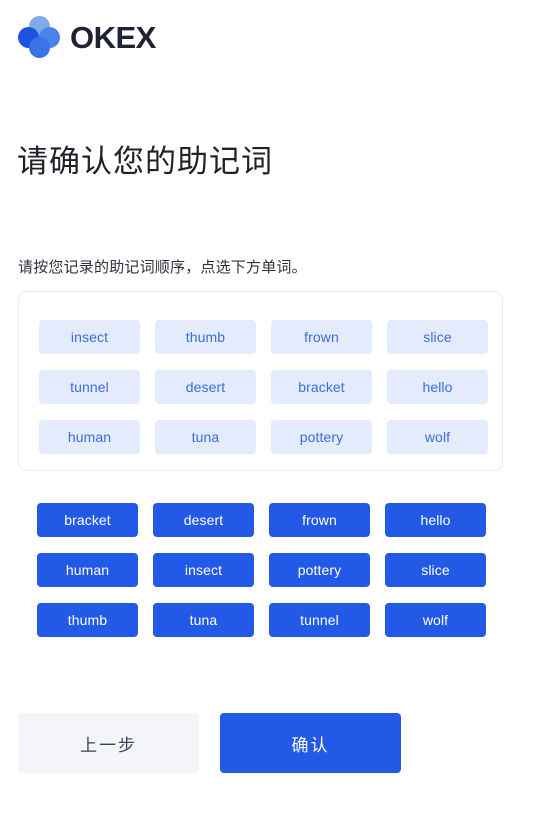  What do you see at coordinates (319, 620) in the screenshot?
I see `word-bank-chip: tunnel` at bounding box center [319, 620].